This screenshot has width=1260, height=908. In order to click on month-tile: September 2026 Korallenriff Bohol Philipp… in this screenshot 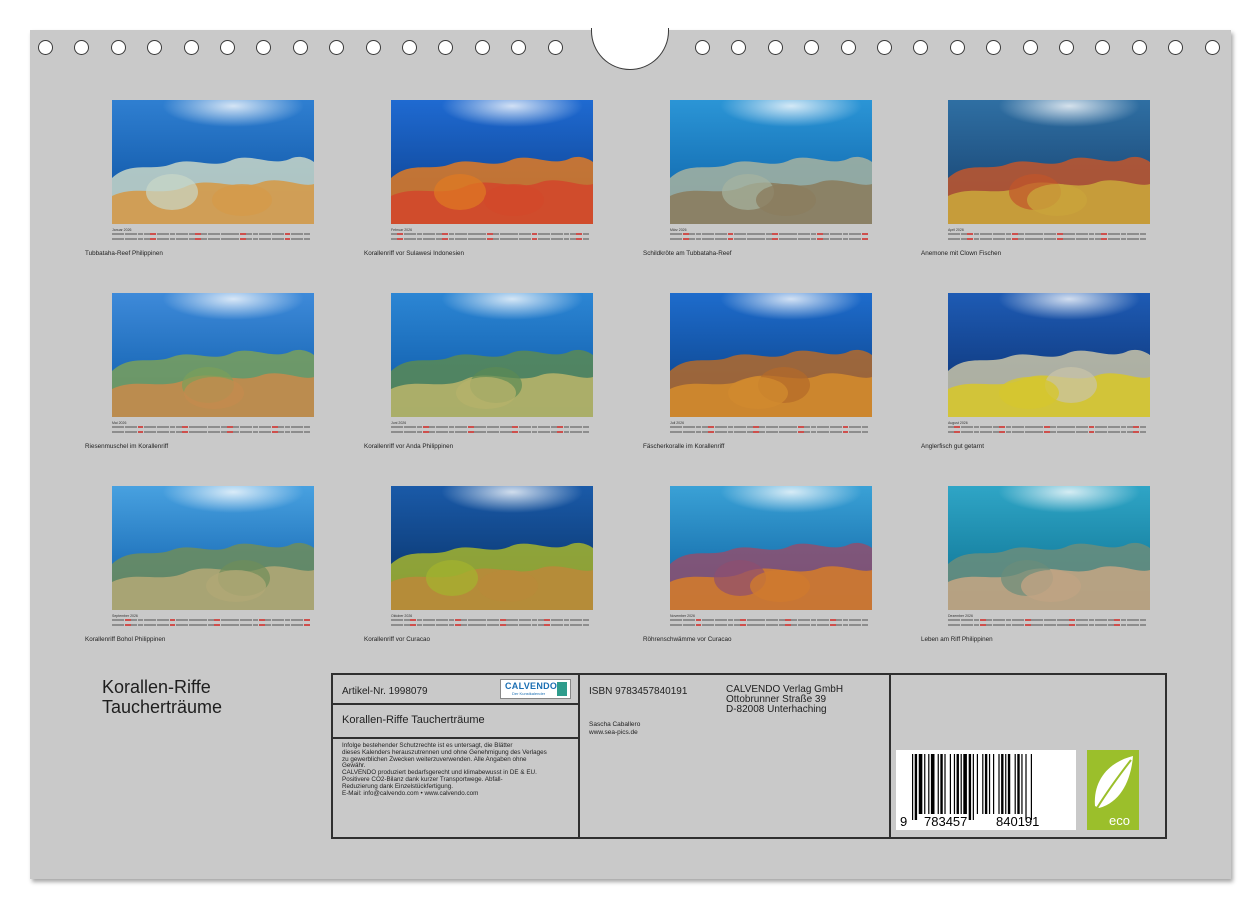, I will do `click(199, 564)`.